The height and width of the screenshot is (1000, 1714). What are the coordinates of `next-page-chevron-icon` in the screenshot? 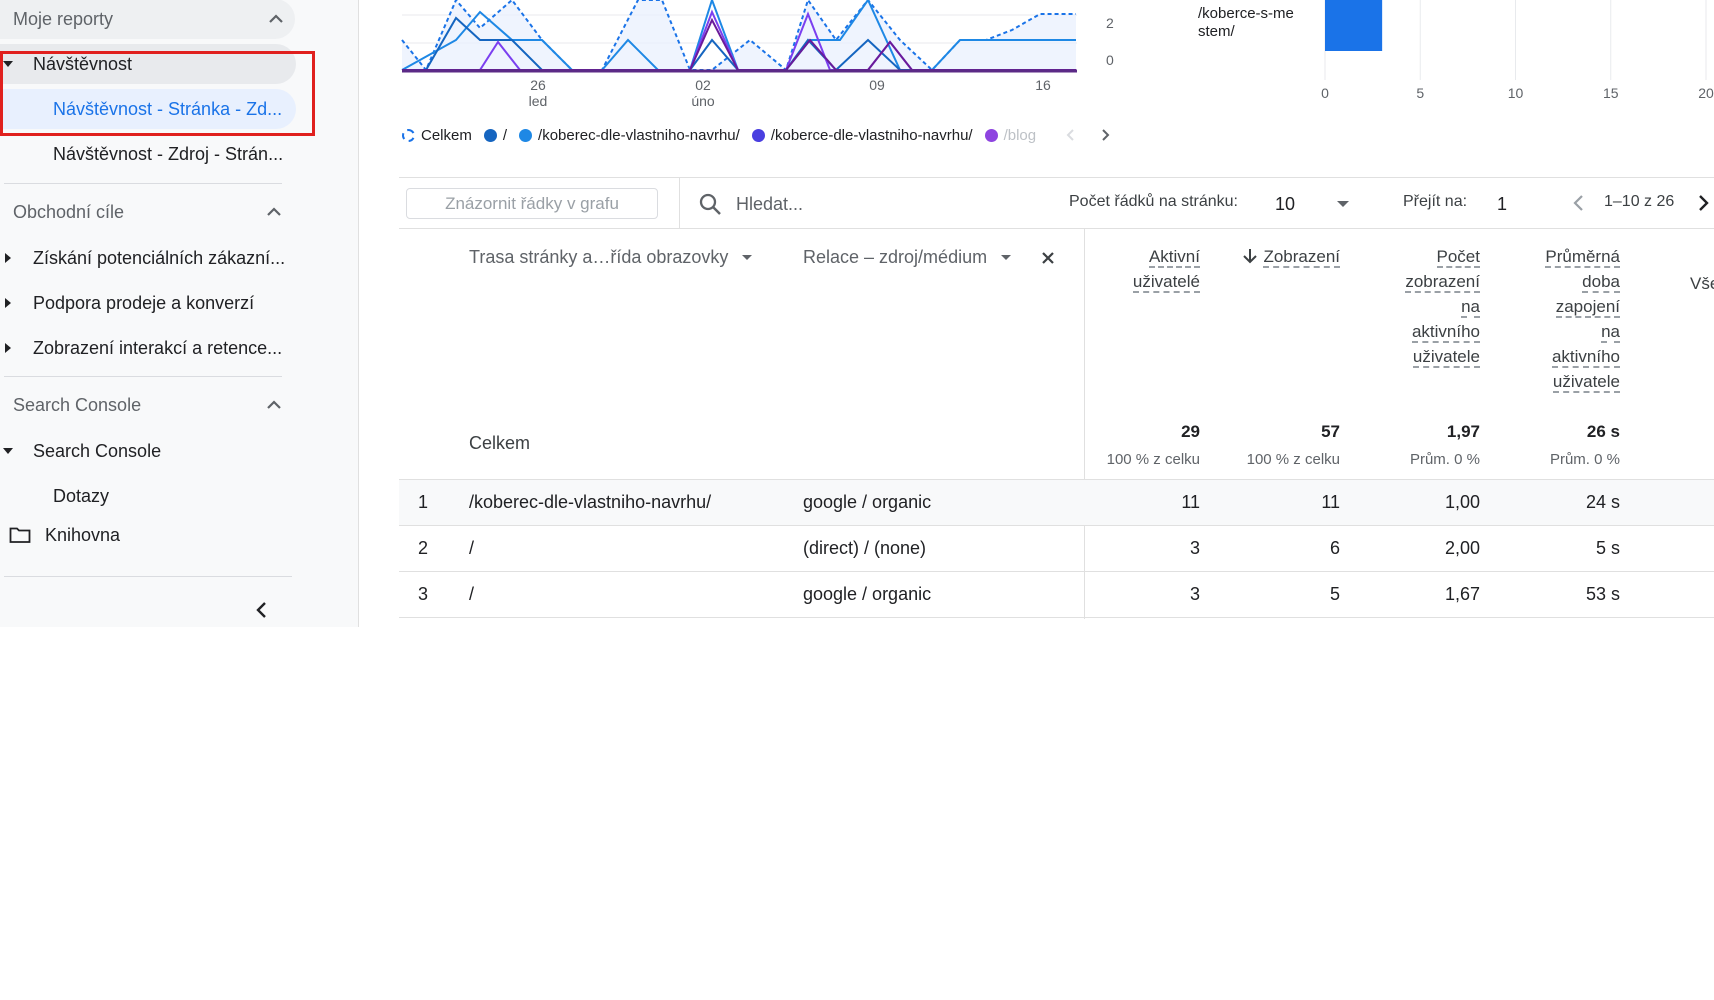 It's located at (1703, 203).